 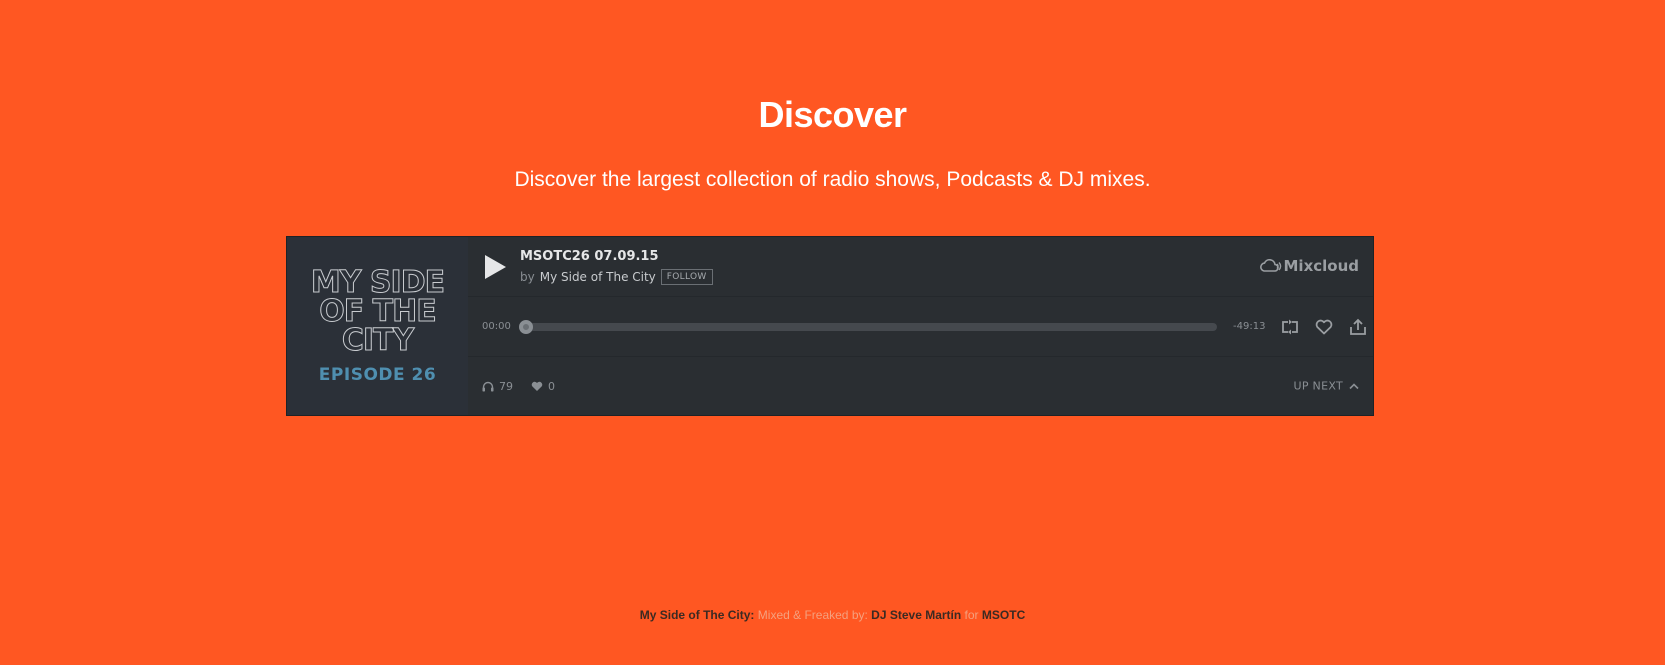 What do you see at coordinates (697, 615) in the screenshot?
I see `footer-show-name: My Side of The City:` at bounding box center [697, 615].